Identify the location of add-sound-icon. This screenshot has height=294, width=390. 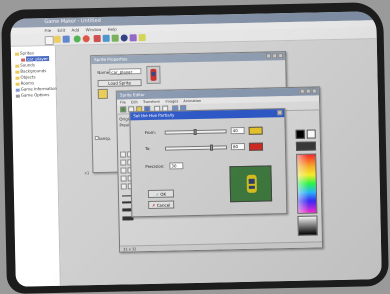
(106, 38).